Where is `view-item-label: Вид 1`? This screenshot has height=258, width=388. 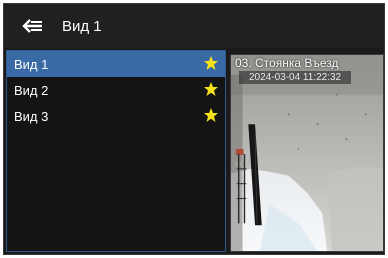 view-item-label: Вид 1 is located at coordinates (31, 64).